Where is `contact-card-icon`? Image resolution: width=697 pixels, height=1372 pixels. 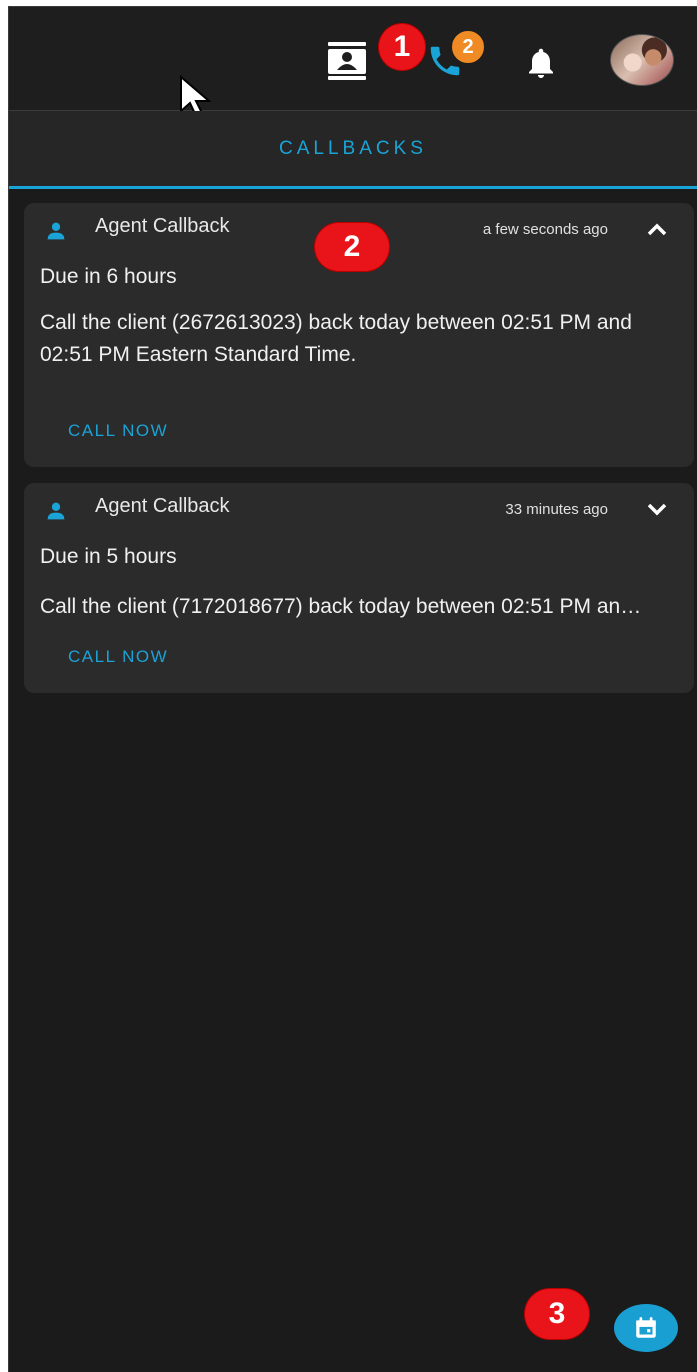 contact-card-icon is located at coordinates (347, 61).